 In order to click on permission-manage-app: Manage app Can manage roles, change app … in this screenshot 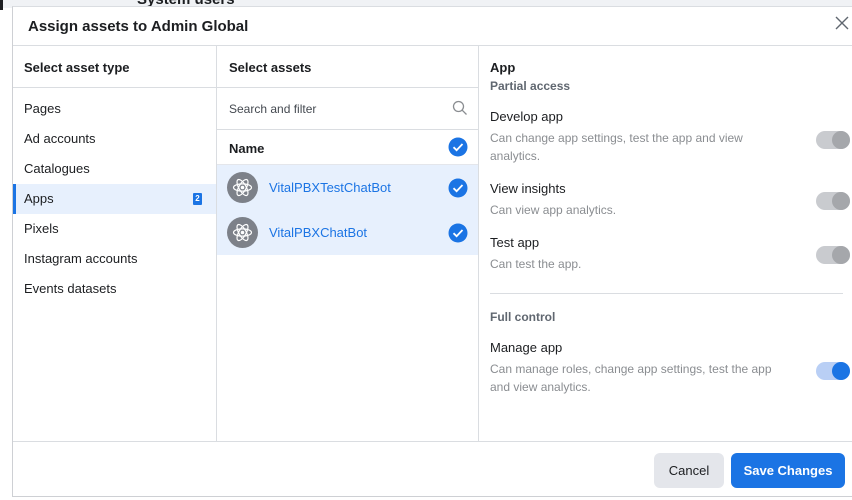, I will do `click(671, 368)`.